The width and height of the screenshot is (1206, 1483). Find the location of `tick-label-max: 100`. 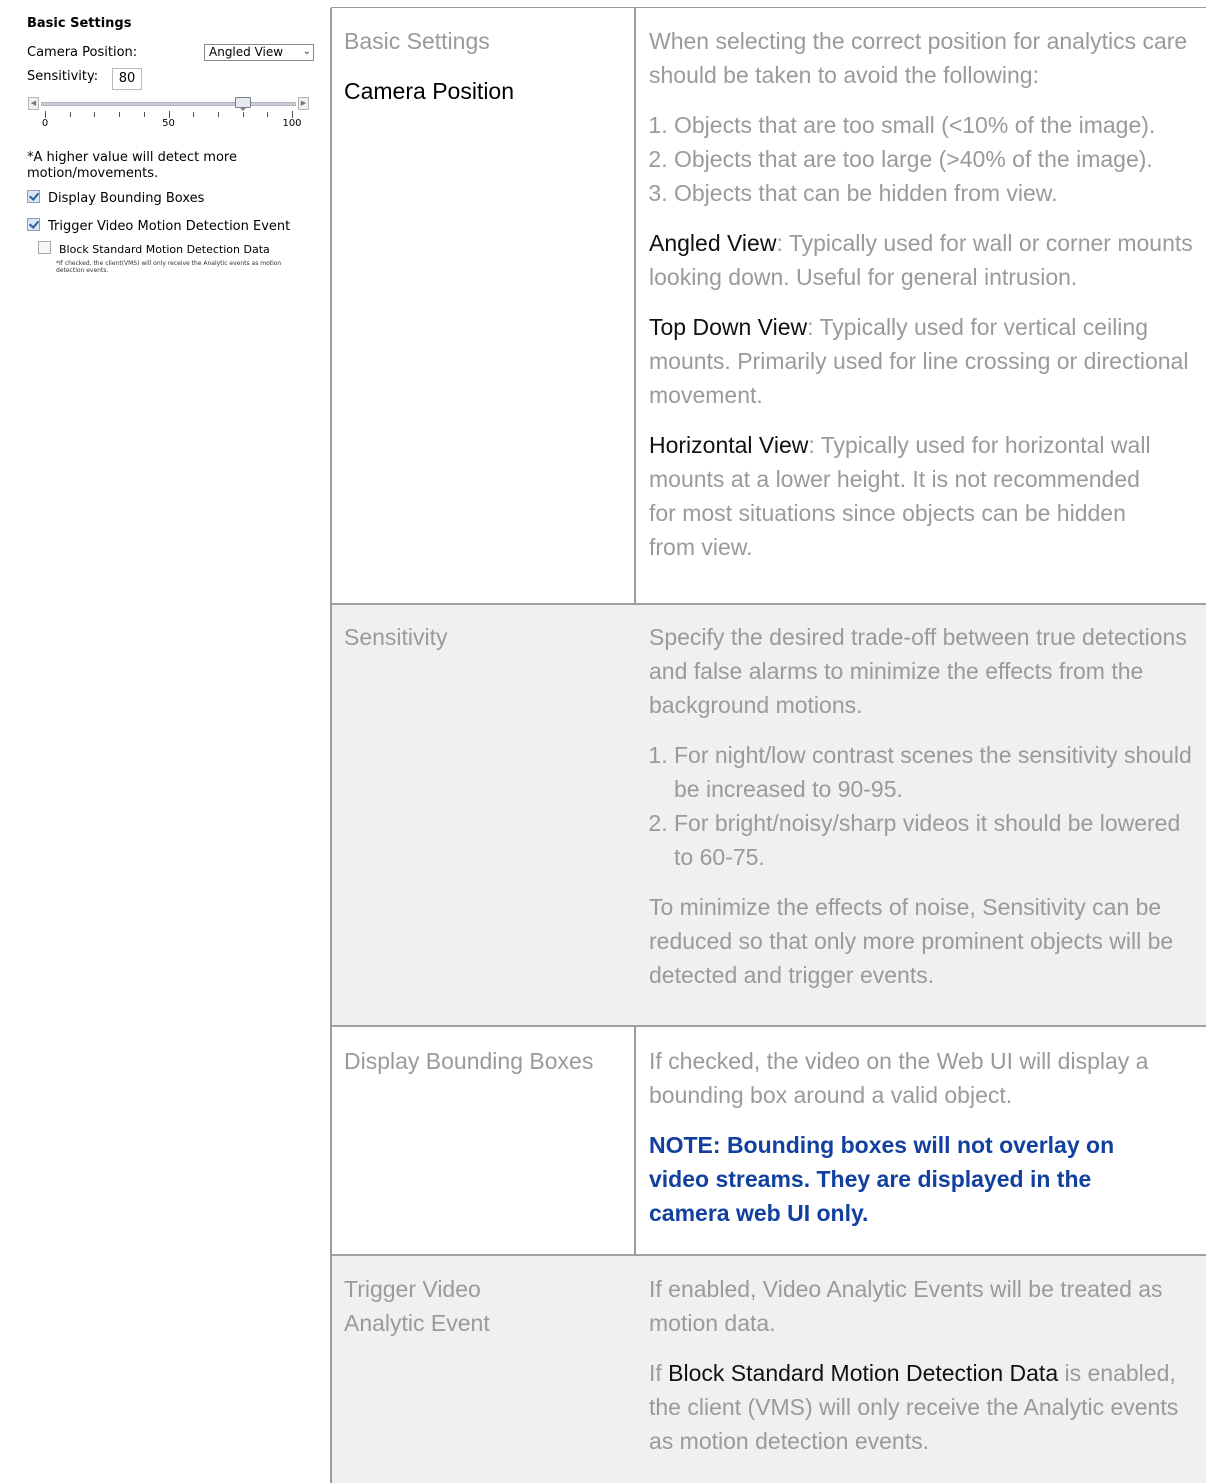

tick-label-max: 100 is located at coordinates (292, 123).